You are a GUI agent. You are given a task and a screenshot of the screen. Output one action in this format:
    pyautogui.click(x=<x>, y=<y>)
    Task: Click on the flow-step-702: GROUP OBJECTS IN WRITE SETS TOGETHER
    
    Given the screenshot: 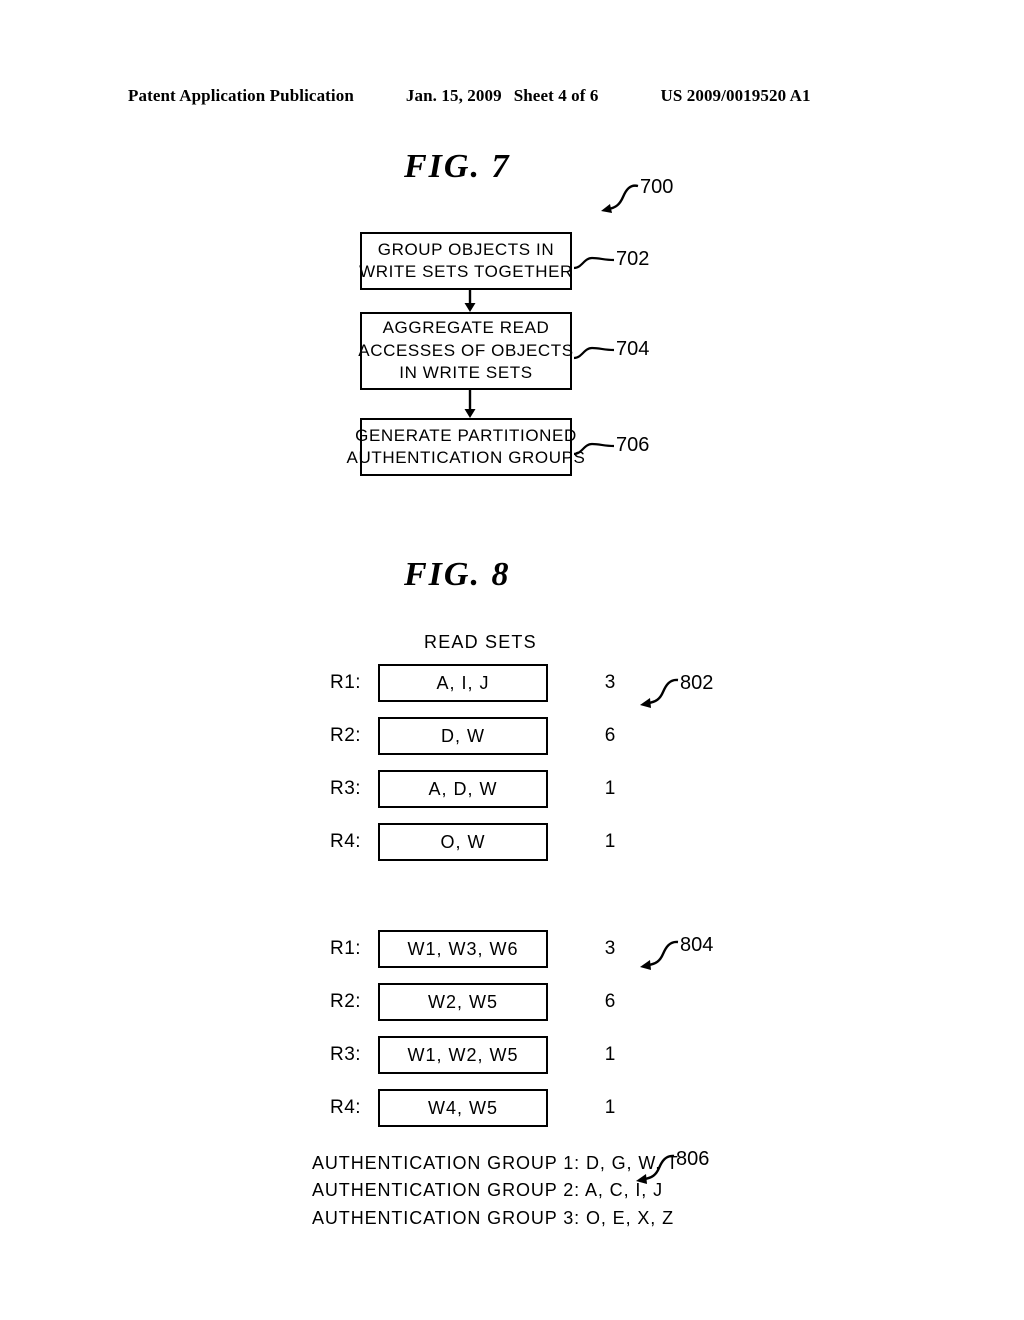 What is the action you would take?
    pyautogui.click(x=466, y=261)
    